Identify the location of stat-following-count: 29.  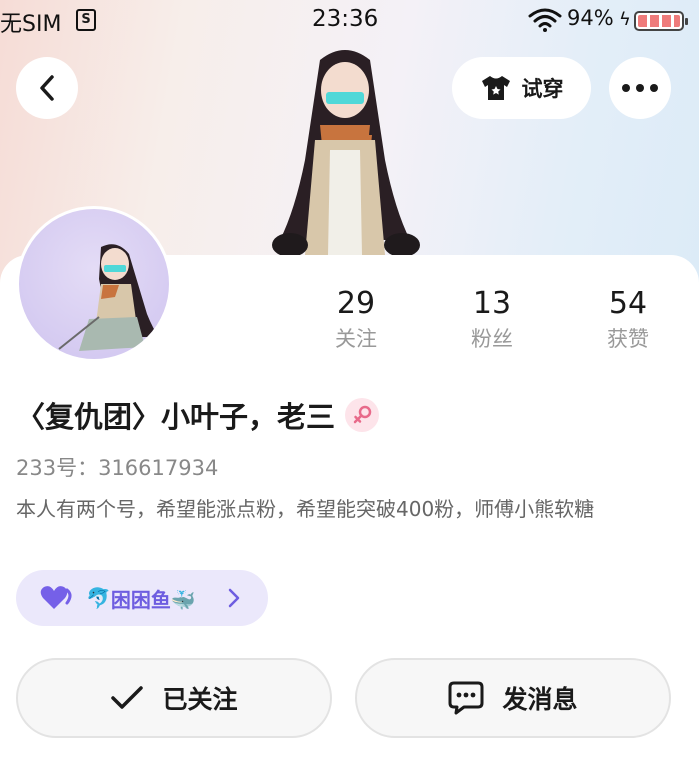
(356, 303).